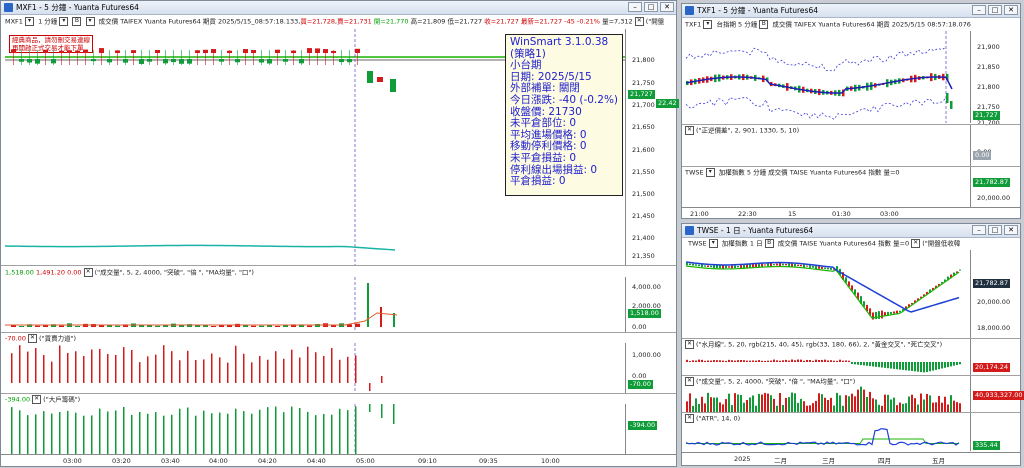 This screenshot has height=468, width=1024. What do you see at coordinates (851, 11) in the screenshot?
I see `txf-title-bar: TXF1 - 5 分鐘 - Yuanta Futures64 – □ ✕` at bounding box center [851, 11].